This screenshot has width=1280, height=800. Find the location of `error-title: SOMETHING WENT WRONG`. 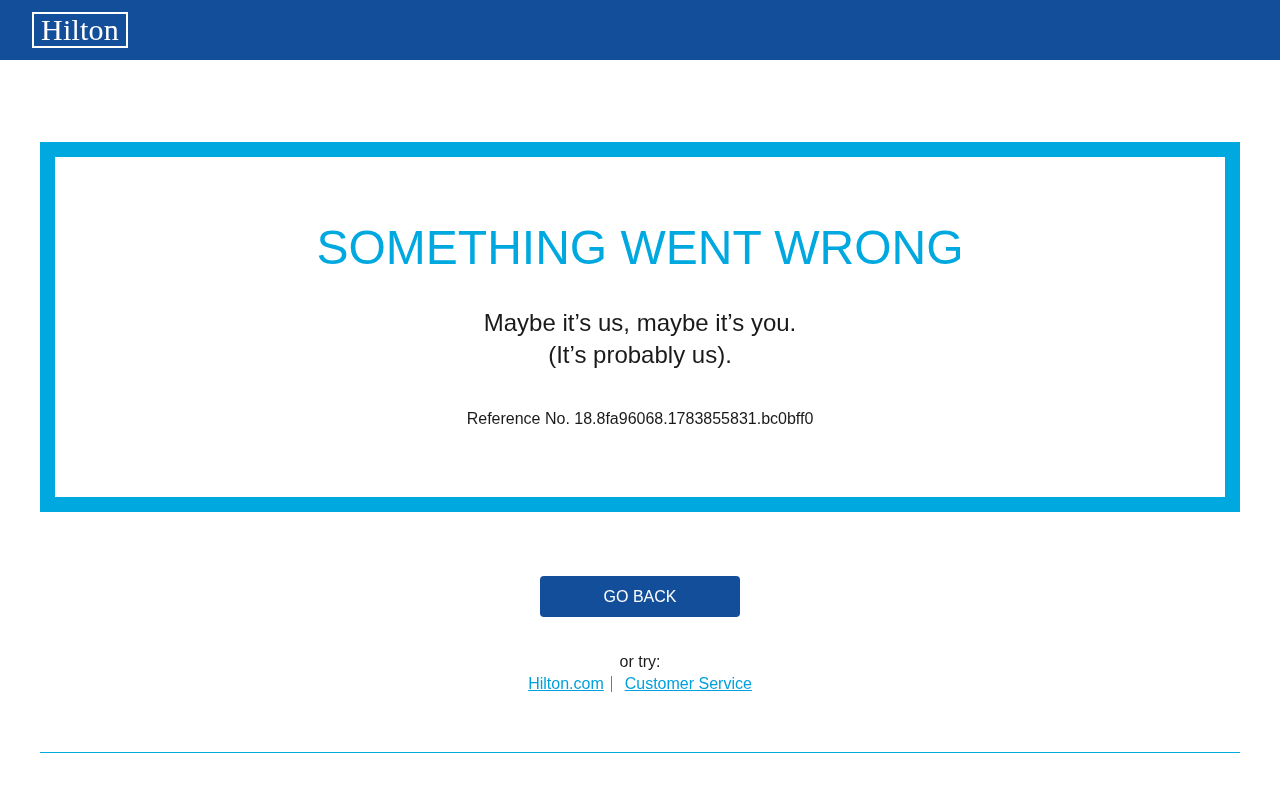

error-title: SOMETHING WENT WRONG is located at coordinates (640, 248).